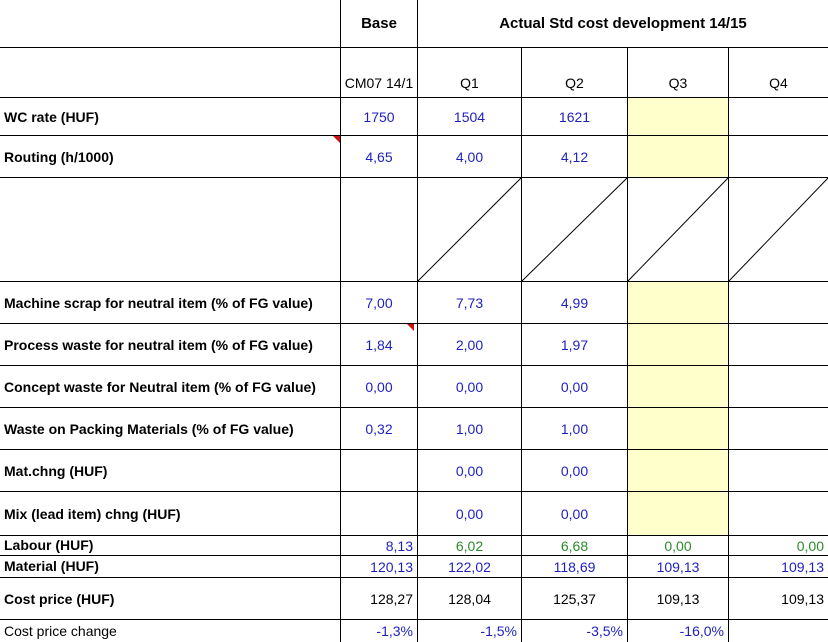 Image resolution: width=828 pixels, height=642 pixels. What do you see at coordinates (678, 567) in the screenshot?
I see `cell-material-q3: 109,13` at bounding box center [678, 567].